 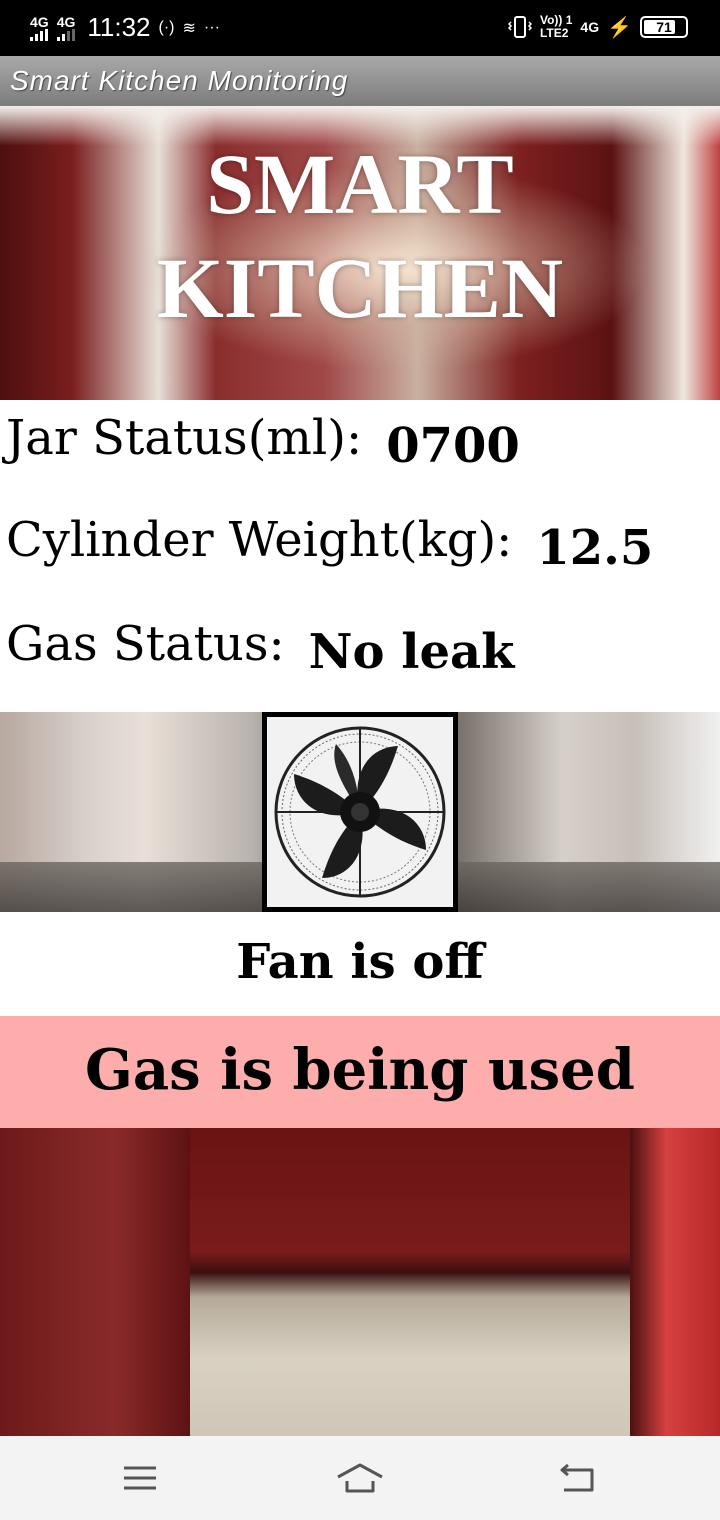 I want to click on status-bar-left: 4G 4G 11:32 (·) ≋ ···, so click(x=125, y=27).